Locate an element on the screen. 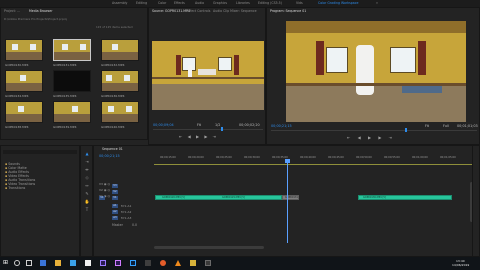 This screenshot has height=270, width=480. program-timecode-in: 00;00;21;15 is located at coordinates (281, 126).